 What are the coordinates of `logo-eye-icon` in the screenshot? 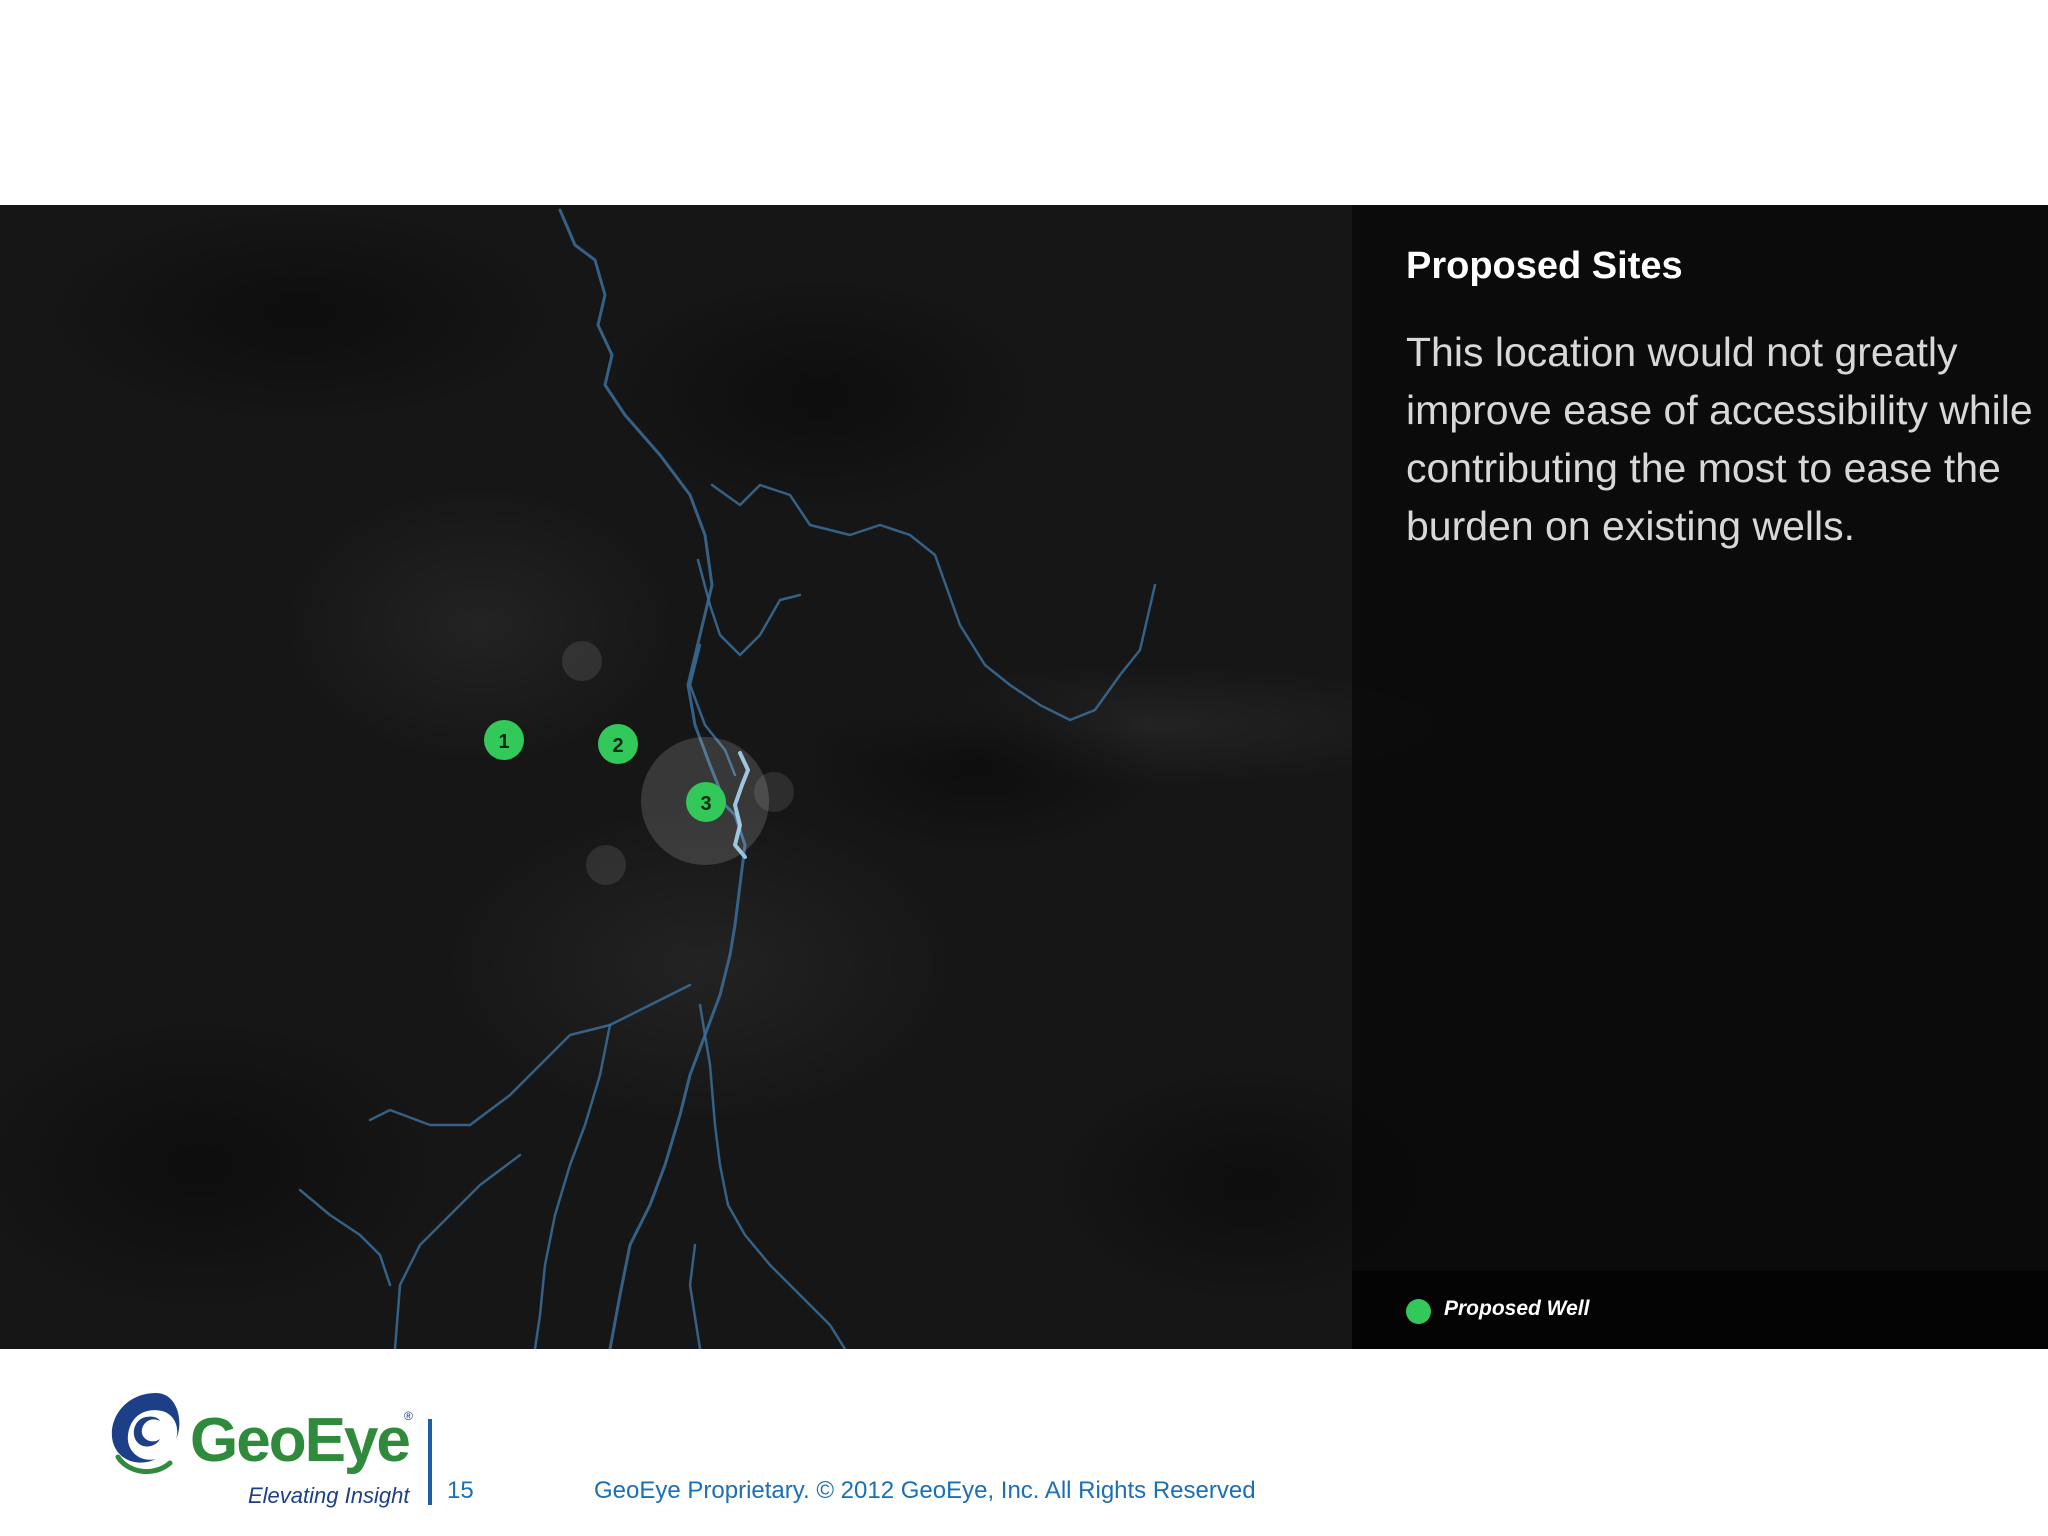 It's located at (145, 1434).